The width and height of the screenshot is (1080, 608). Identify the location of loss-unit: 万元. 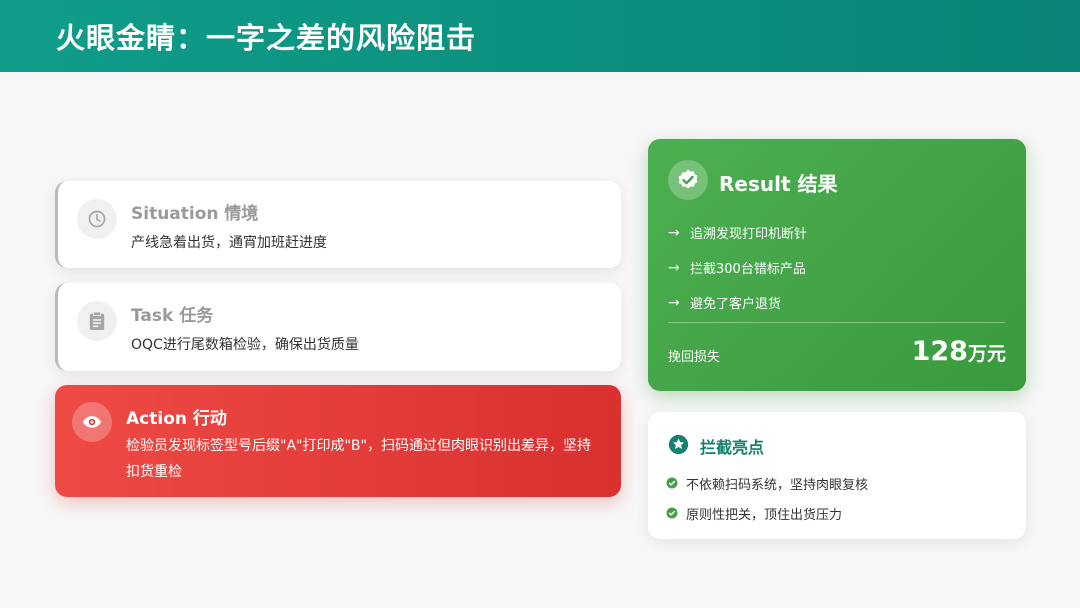
(986, 354).